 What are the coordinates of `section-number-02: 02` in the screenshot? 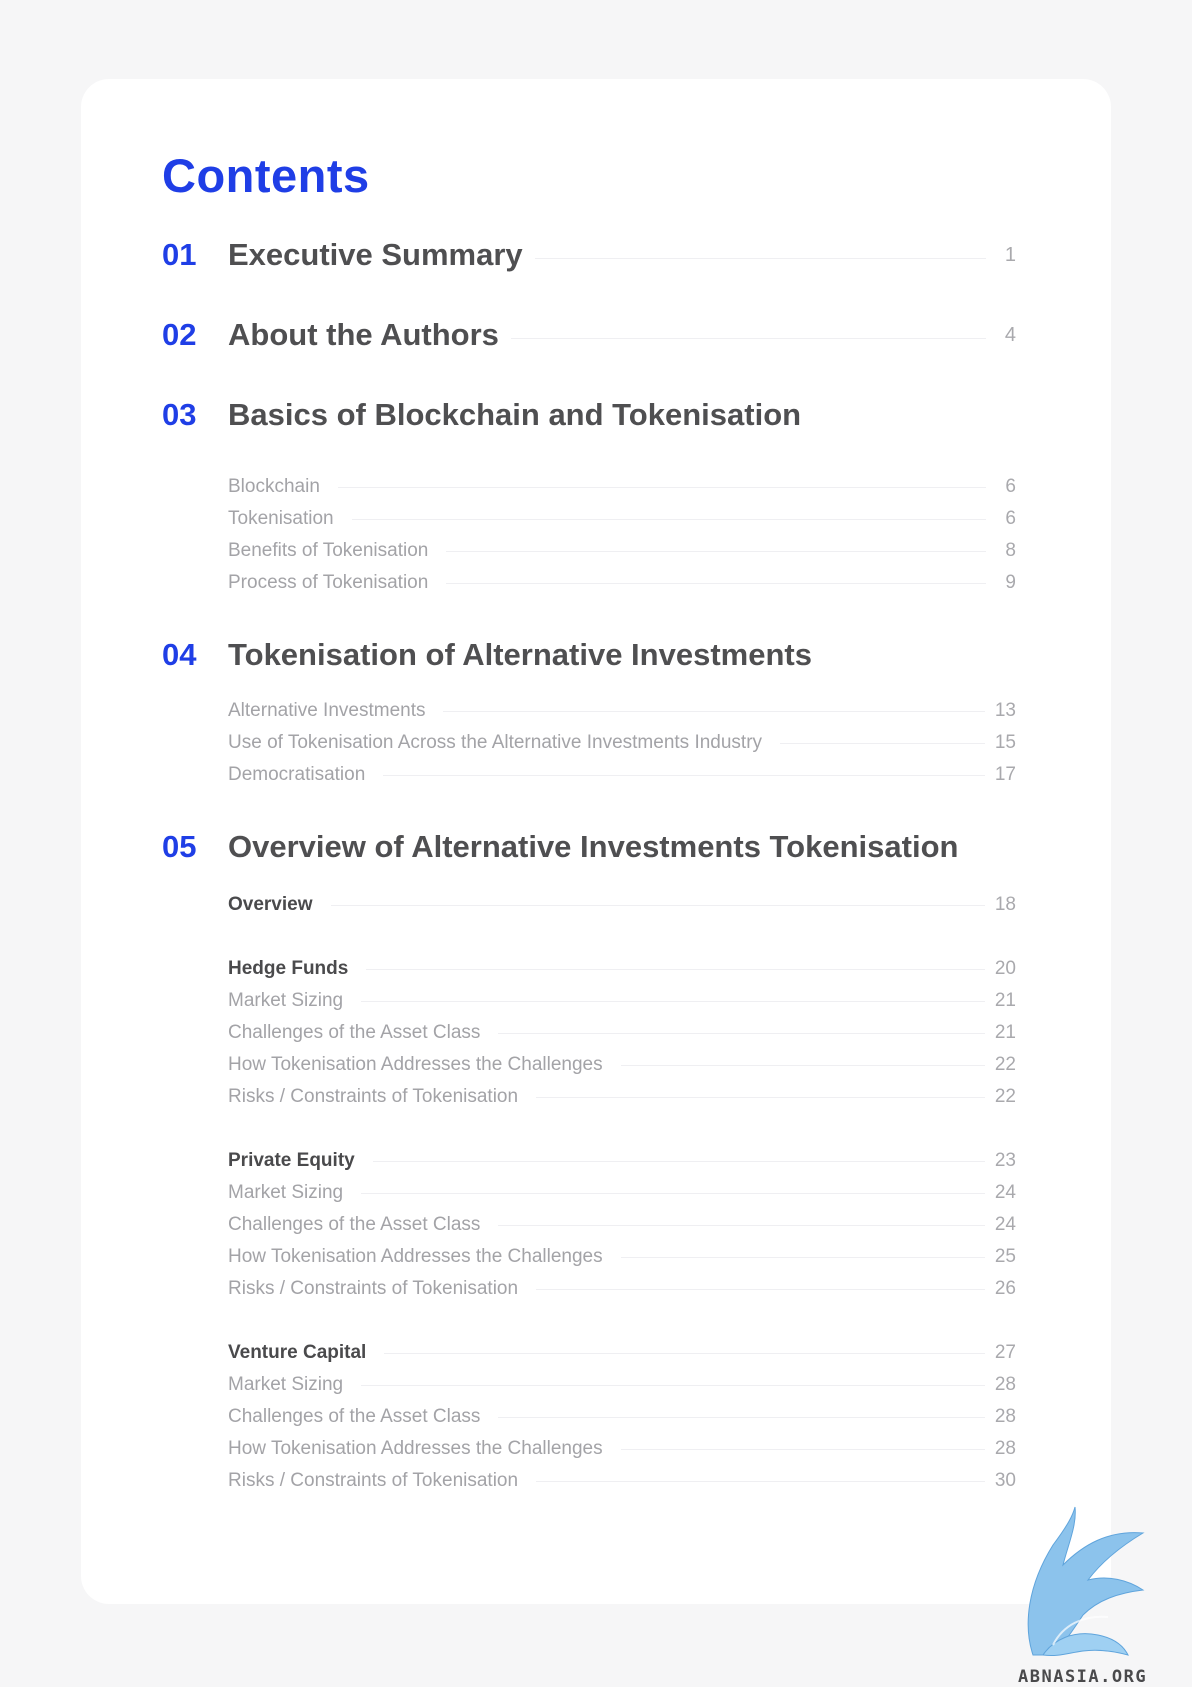 It's located at (179, 334).